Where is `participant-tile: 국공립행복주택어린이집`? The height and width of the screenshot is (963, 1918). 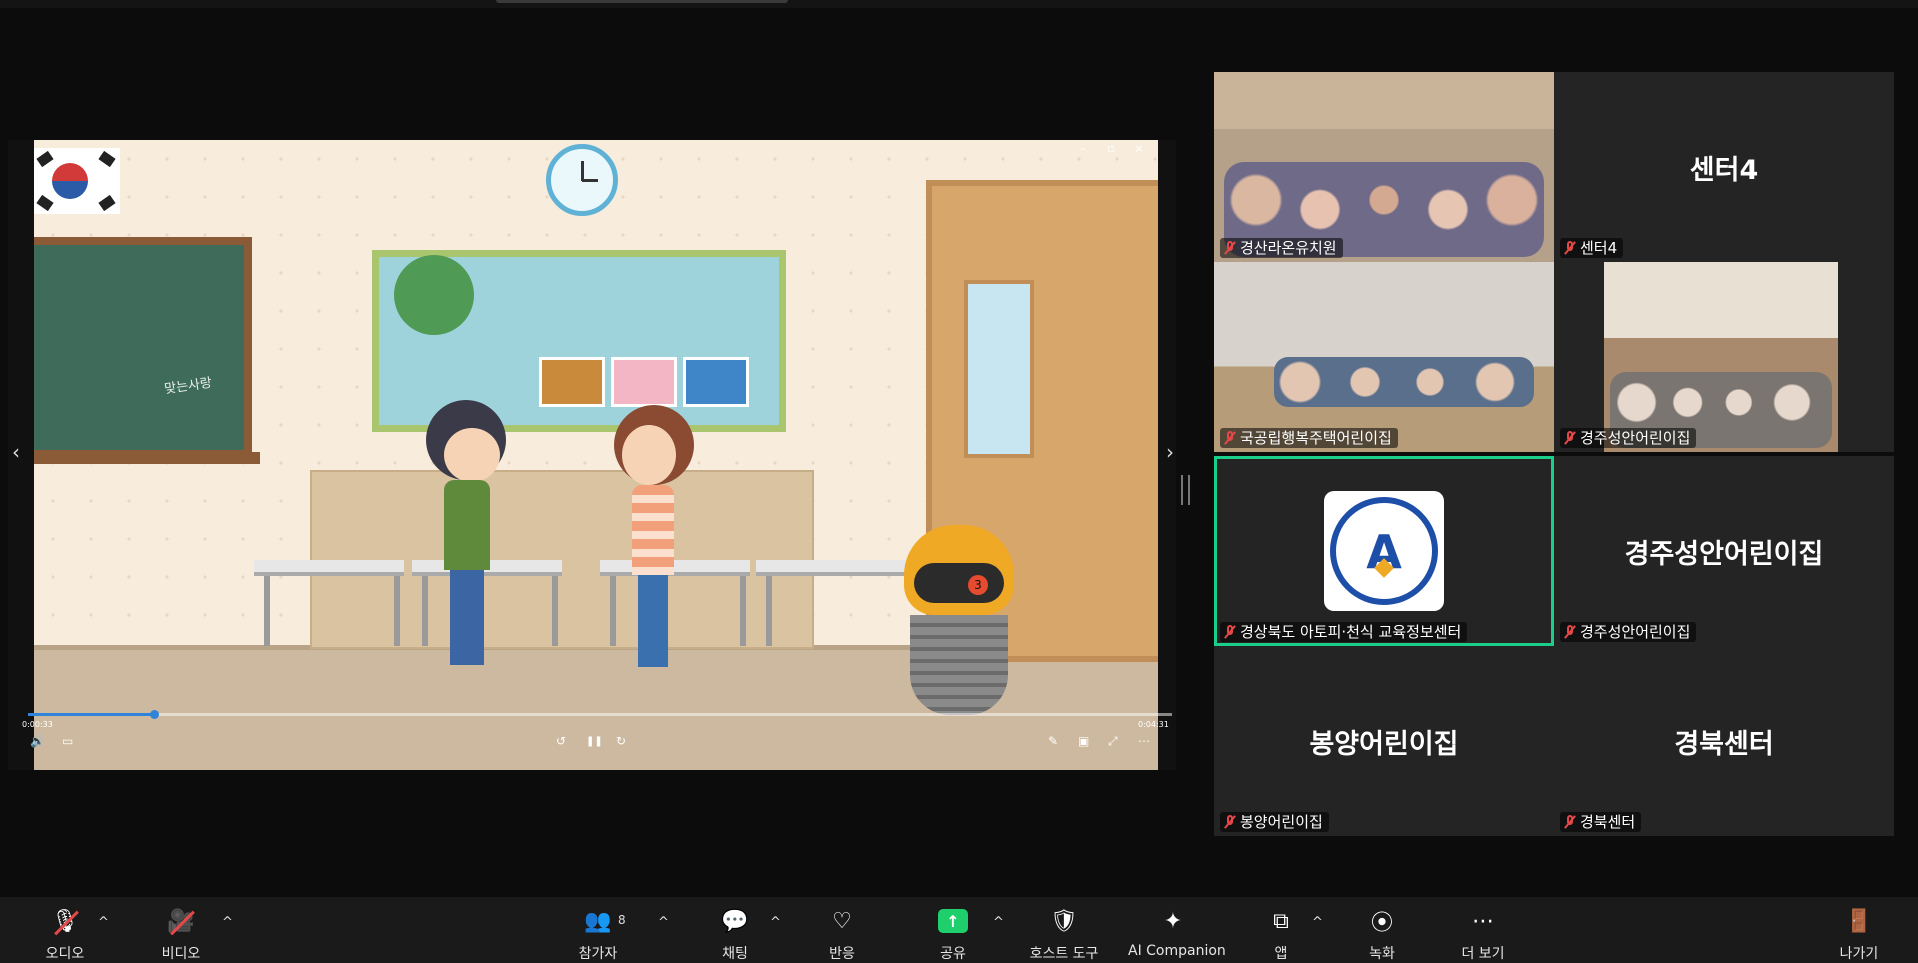 participant-tile: 국공립행복주택어린이집 is located at coordinates (1384, 357).